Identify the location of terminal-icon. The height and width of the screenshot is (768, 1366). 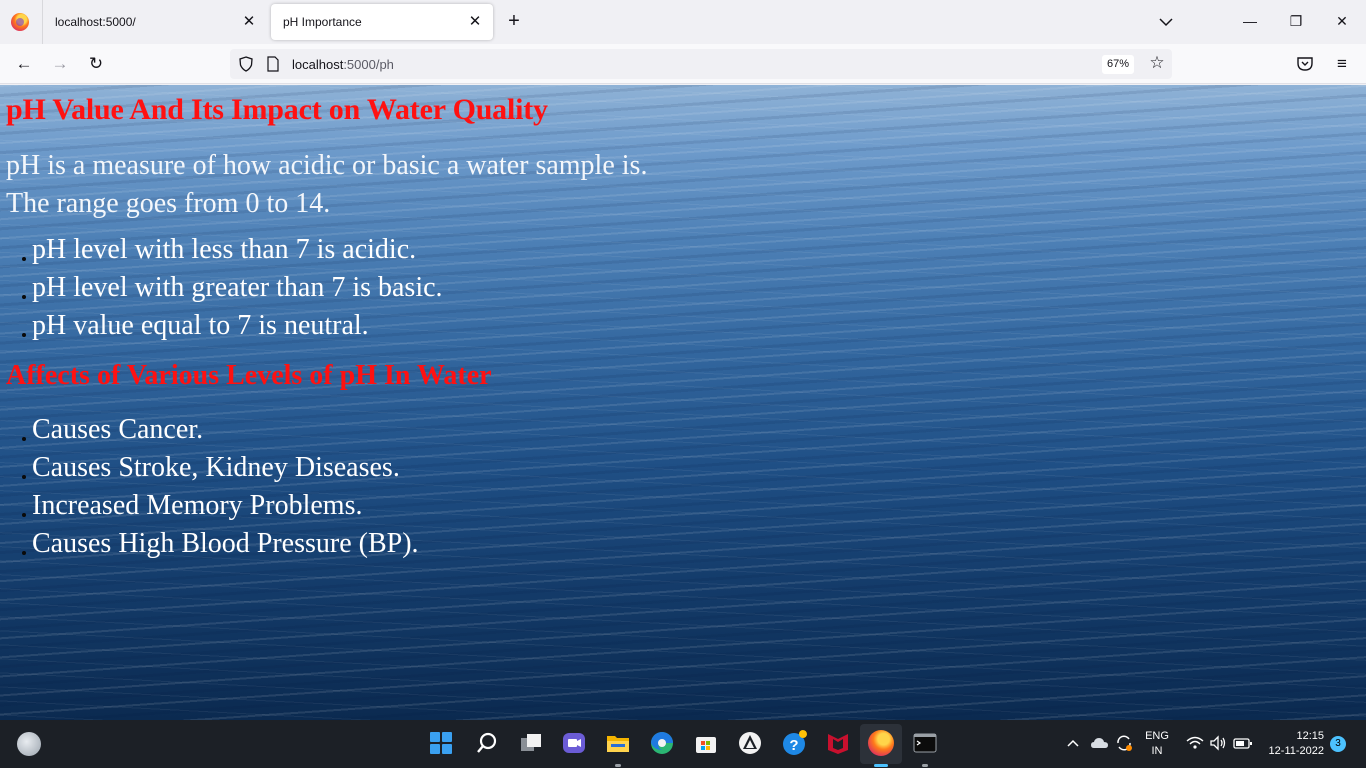
(925, 743).